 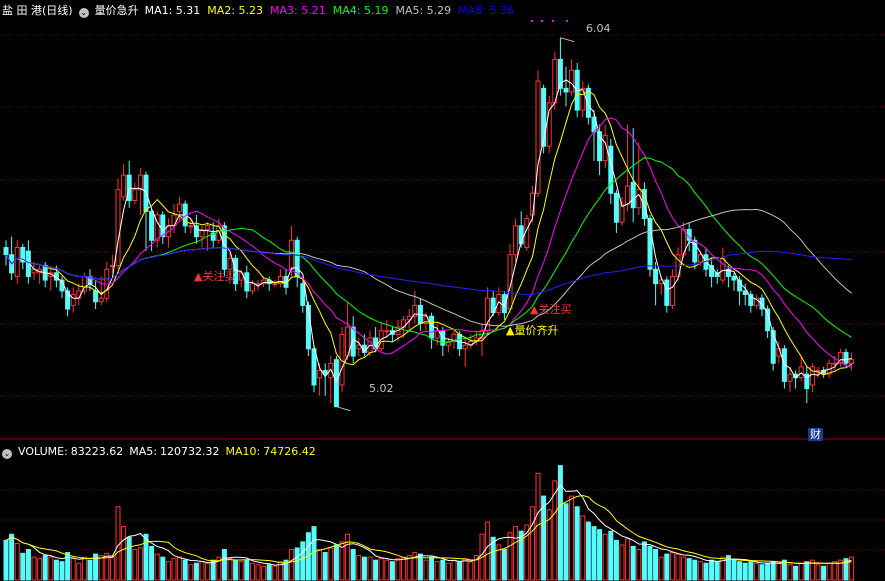 What do you see at coordinates (143, 451) in the screenshot?
I see `vol-ma5-label: MA5:` at bounding box center [143, 451].